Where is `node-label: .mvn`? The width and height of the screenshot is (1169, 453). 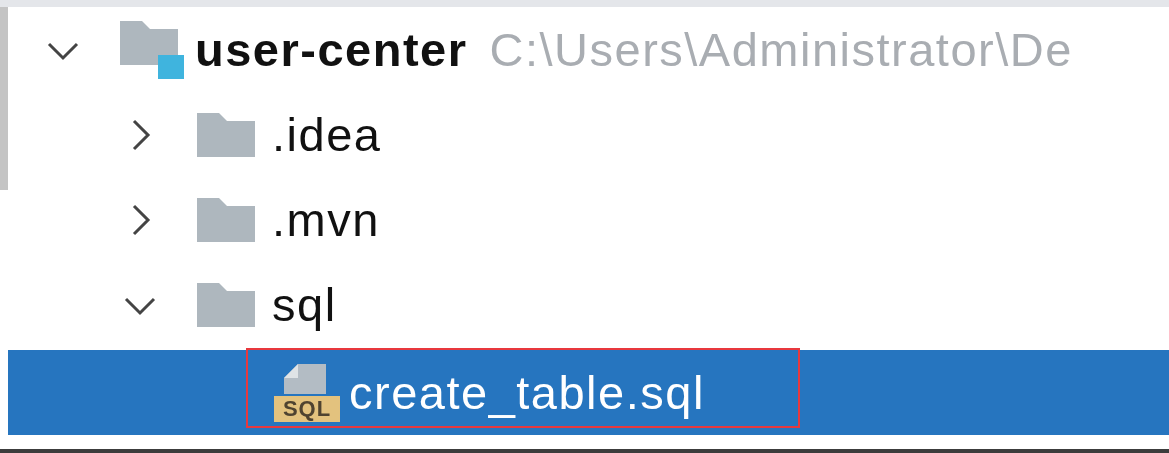
node-label: .mvn is located at coordinates (326, 219).